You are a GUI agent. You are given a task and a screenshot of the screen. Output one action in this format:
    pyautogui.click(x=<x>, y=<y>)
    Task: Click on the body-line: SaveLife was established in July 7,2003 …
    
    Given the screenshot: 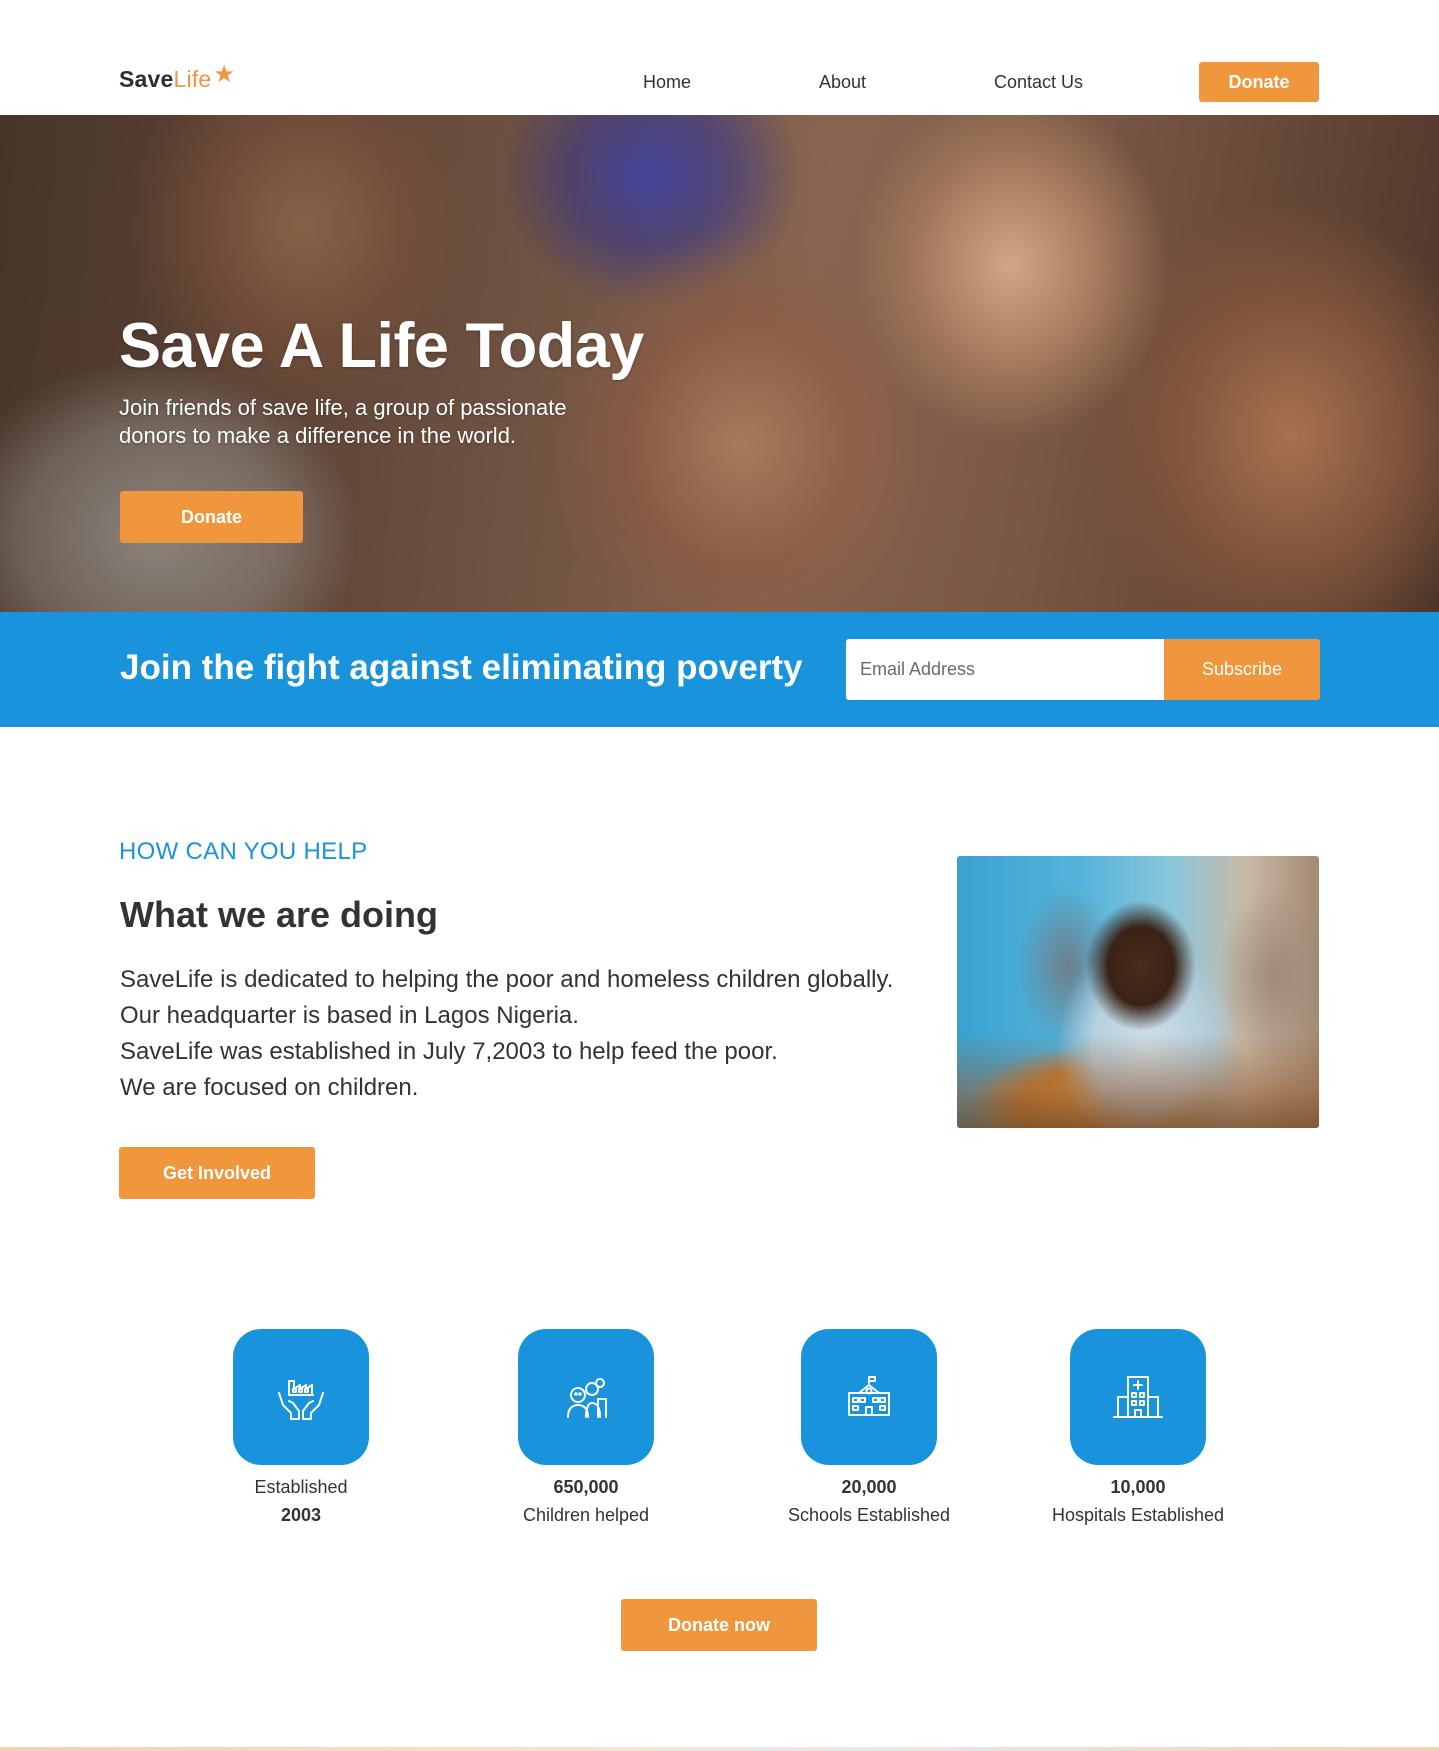 What is the action you would take?
    pyautogui.click(x=449, y=1051)
    